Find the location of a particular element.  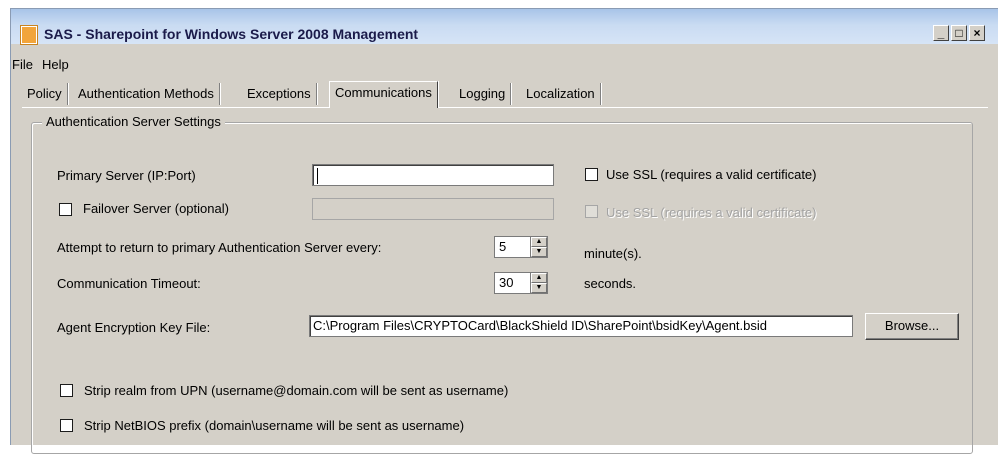

timeout-label: Communication Timeout: is located at coordinates (129, 283).